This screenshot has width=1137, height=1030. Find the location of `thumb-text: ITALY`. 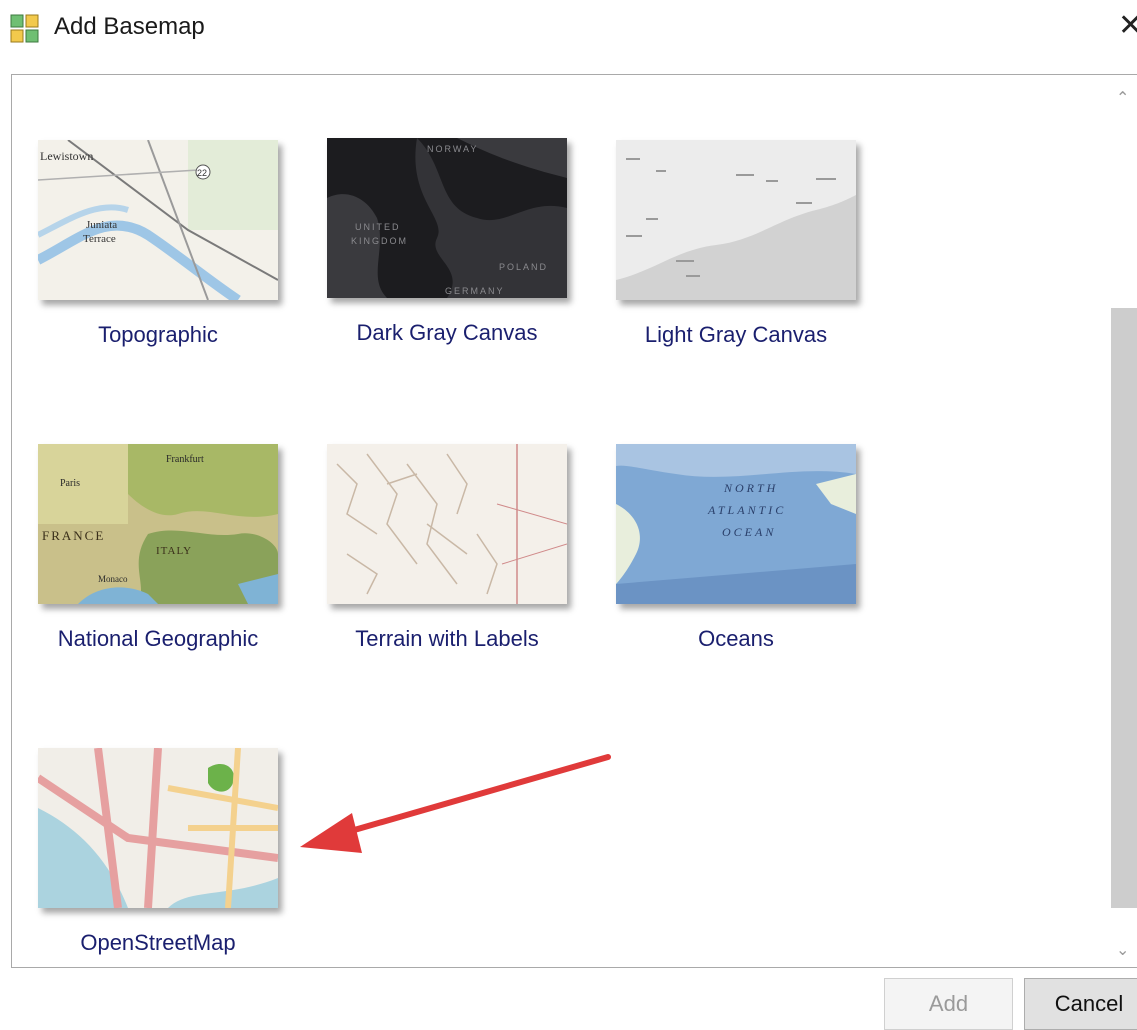

thumb-text: ITALY is located at coordinates (174, 551).